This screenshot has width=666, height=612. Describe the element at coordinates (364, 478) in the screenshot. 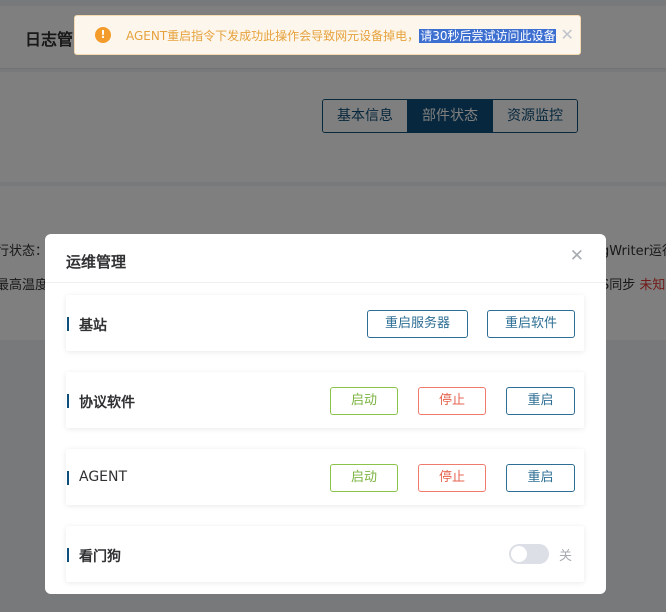

I see `agent-start-button: 启动` at that location.